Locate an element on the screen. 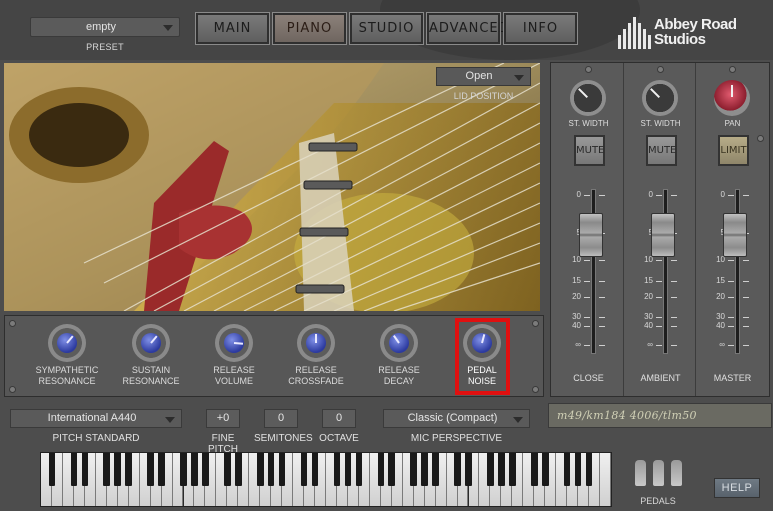  pan-knob is located at coordinates (732, 98).